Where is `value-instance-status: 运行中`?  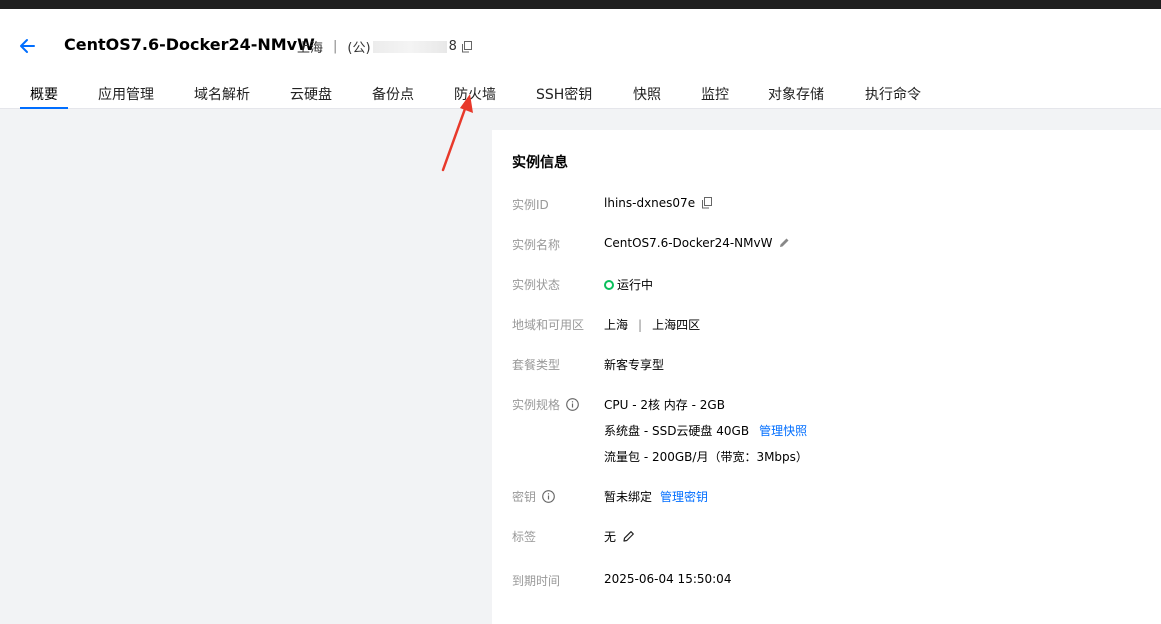 value-instance-status: 运行中 is located at coordinates (628, 284).